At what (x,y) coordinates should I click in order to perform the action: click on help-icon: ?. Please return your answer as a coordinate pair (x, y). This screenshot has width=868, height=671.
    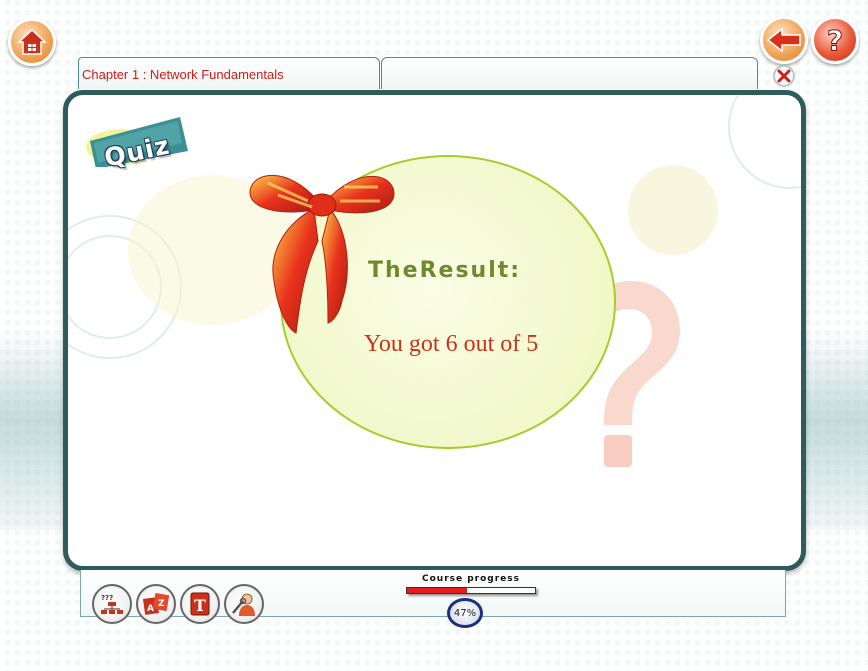
    Looking at the image, I should click on (834, 40).